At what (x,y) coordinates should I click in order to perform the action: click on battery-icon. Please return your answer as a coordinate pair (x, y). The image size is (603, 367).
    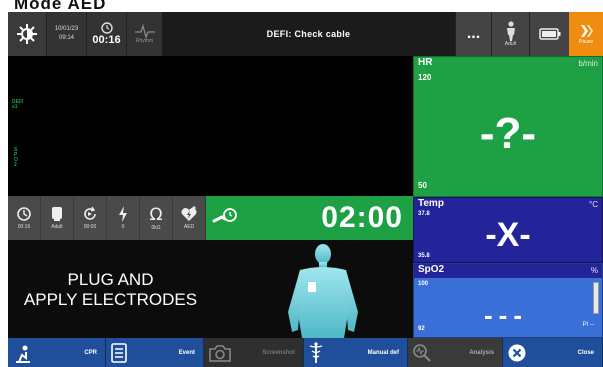
    Looking at the image, I should click on (549, 34).